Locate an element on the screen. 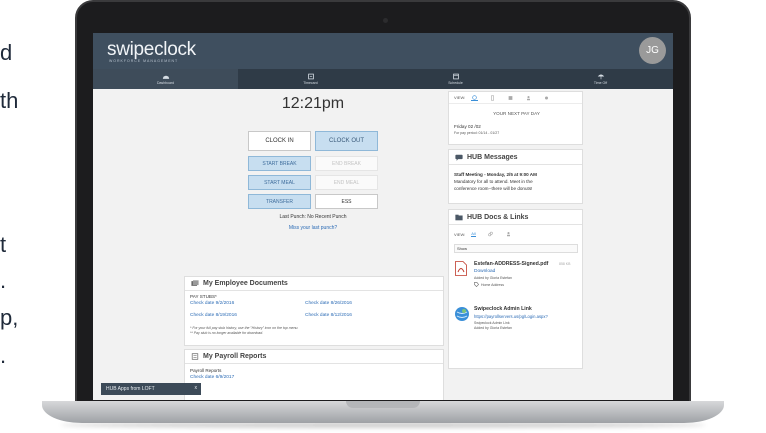 This screenshot has width=766, height=433. section-label: PAY STUBS* is located at coordinates (203, 296).